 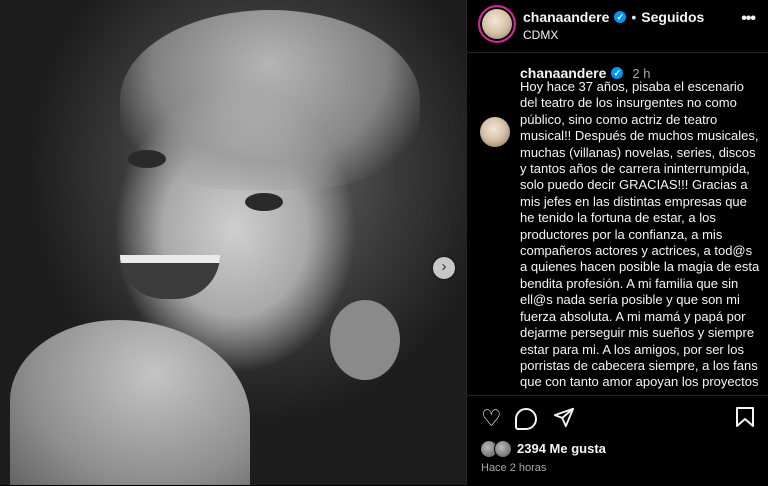 What do you see at coordinates (540, 35) in the screenshot?
I see `location-link: CDMX` at bounding box center [540, 35].